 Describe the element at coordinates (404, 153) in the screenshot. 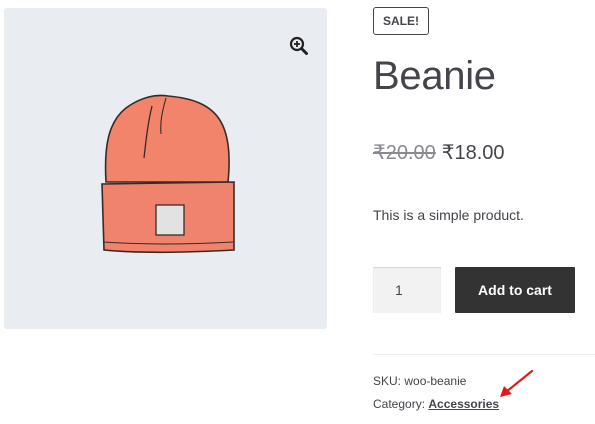

I see `regular-price: ₹20.00` at that location.